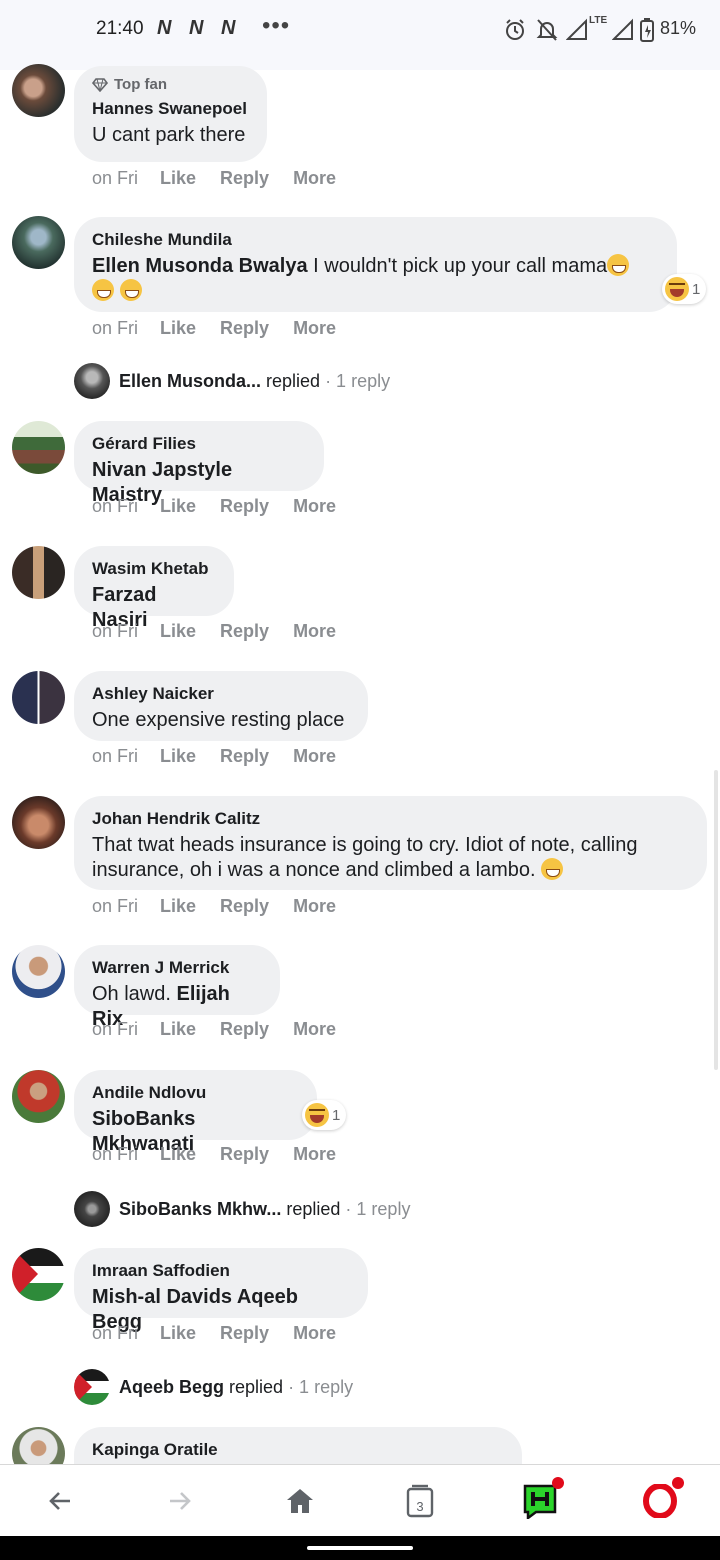 This screenshot has height=1560, width=720. I want to click on haha-reaction-icon, so click(677, 289).